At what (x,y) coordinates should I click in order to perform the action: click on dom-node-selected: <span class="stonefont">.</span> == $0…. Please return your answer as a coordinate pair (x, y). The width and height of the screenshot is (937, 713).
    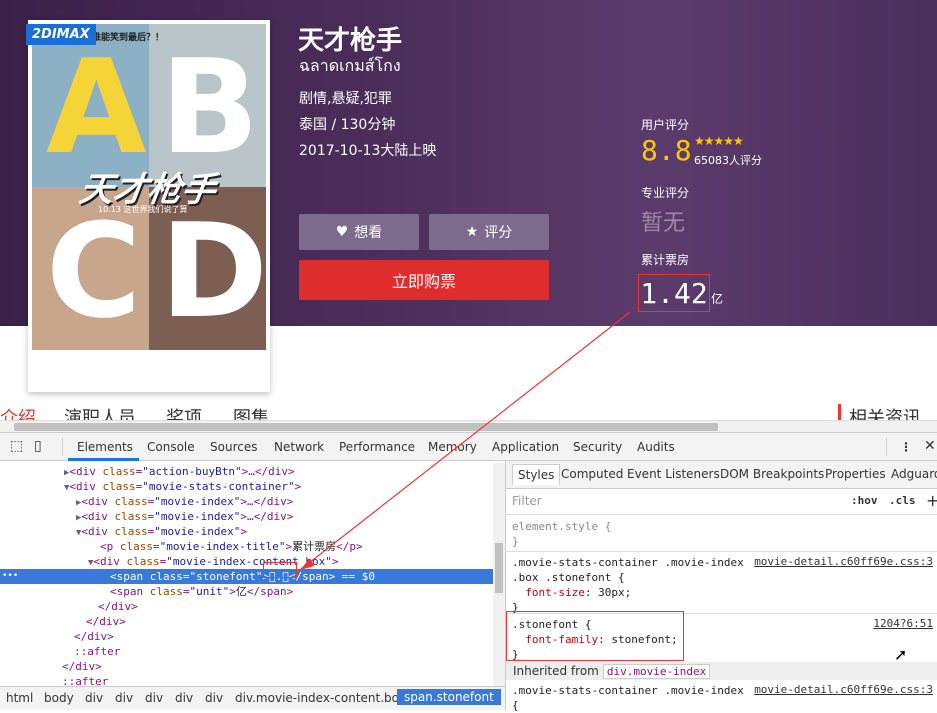
    Looking at the image, I should click on (246, 576).